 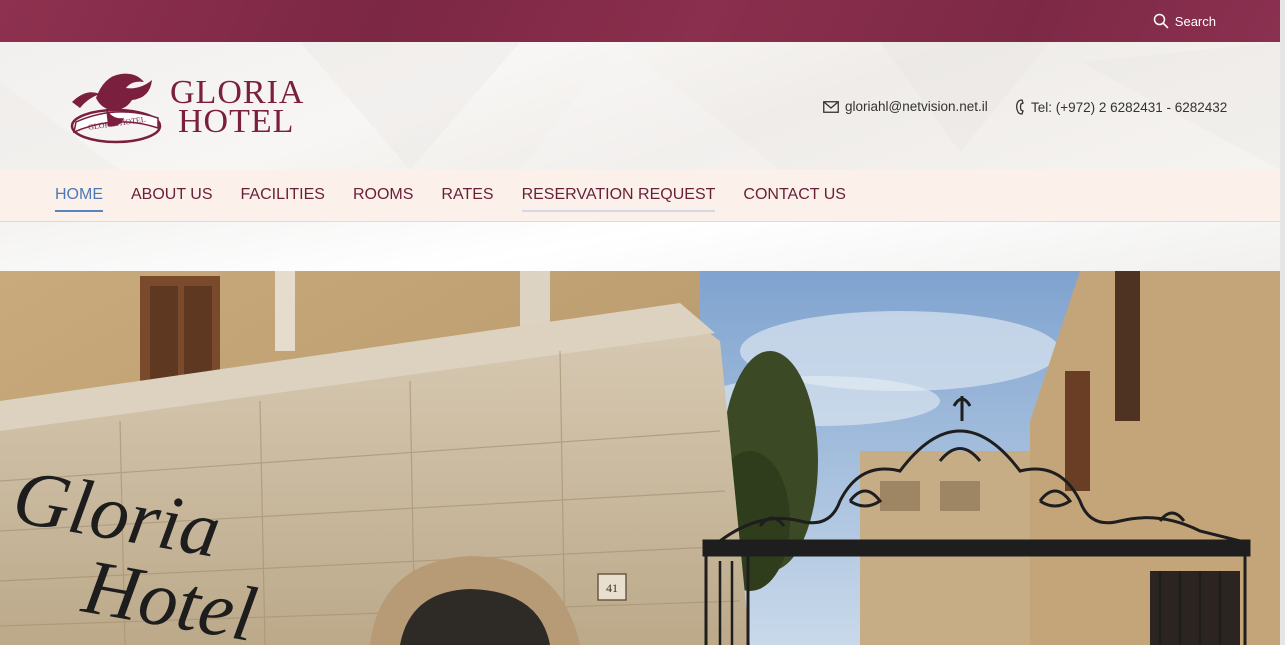 What do you see at coordinates (640, 246) in the screenshot?
I see `spacer-band` at bounding box center [640, 246].